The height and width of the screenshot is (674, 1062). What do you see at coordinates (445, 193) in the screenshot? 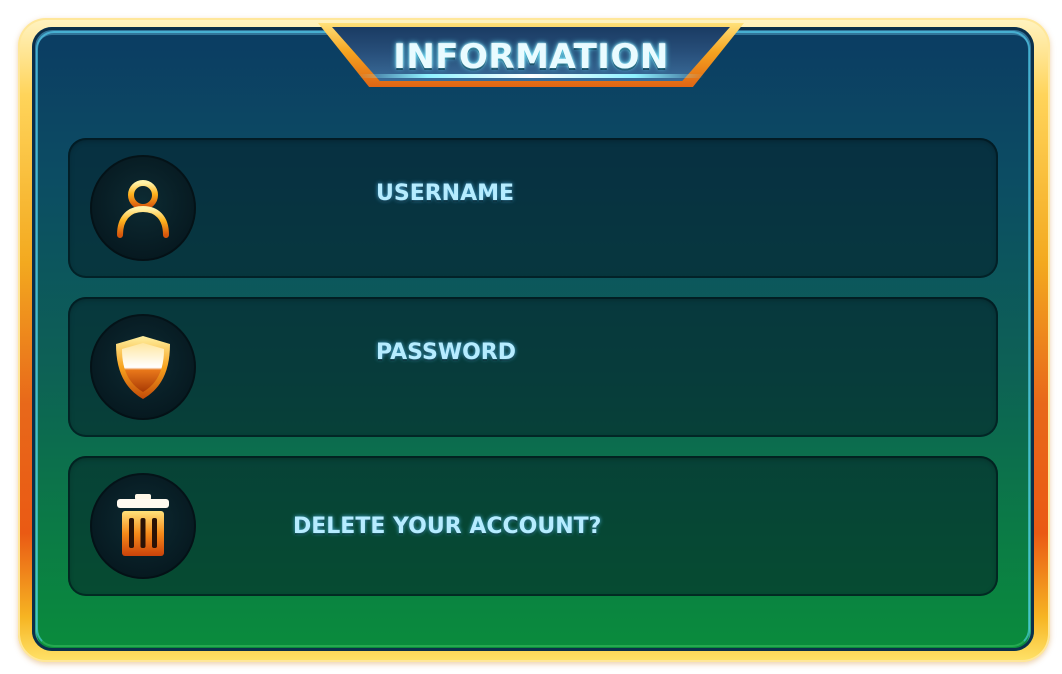
I see `username-label: USERNAME` at bounding box center [445, 193].